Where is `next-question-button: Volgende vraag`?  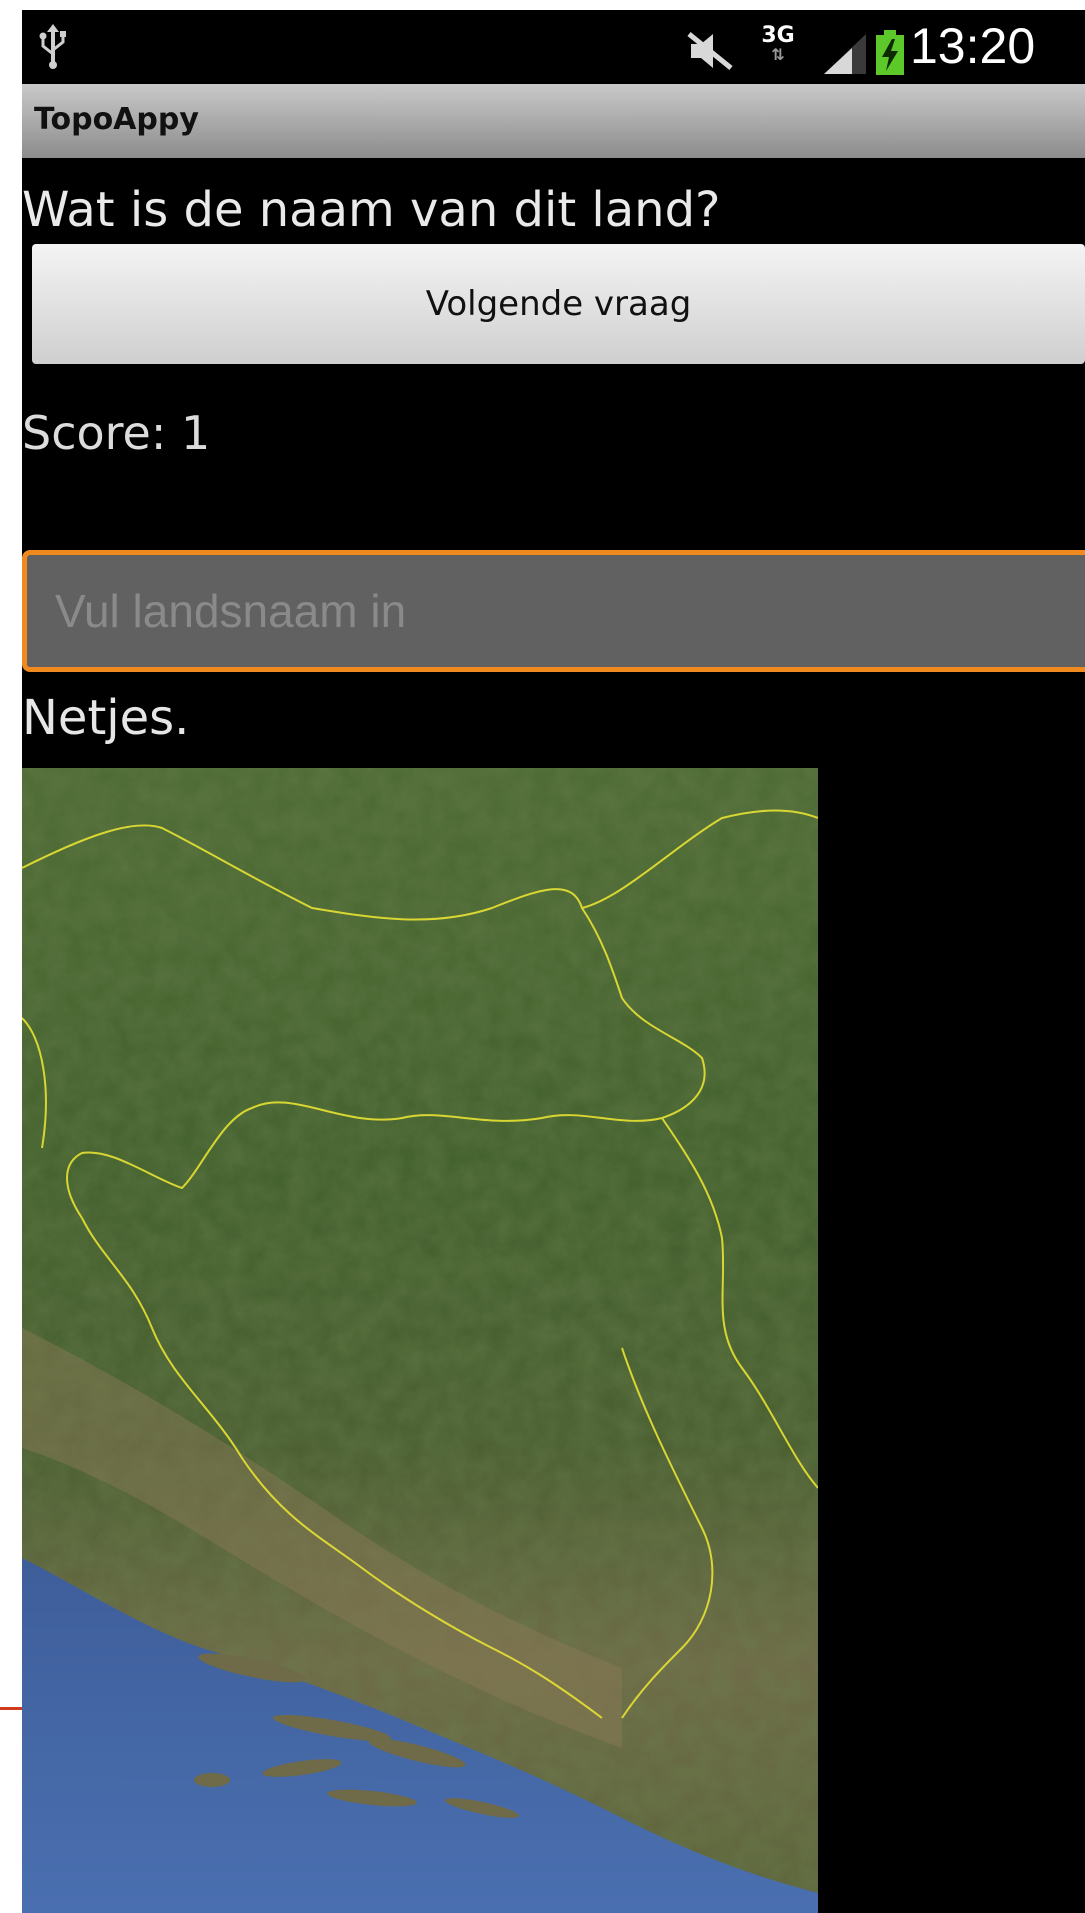
next-question-button: Volgende vraag is located at coordinates (558, 304).